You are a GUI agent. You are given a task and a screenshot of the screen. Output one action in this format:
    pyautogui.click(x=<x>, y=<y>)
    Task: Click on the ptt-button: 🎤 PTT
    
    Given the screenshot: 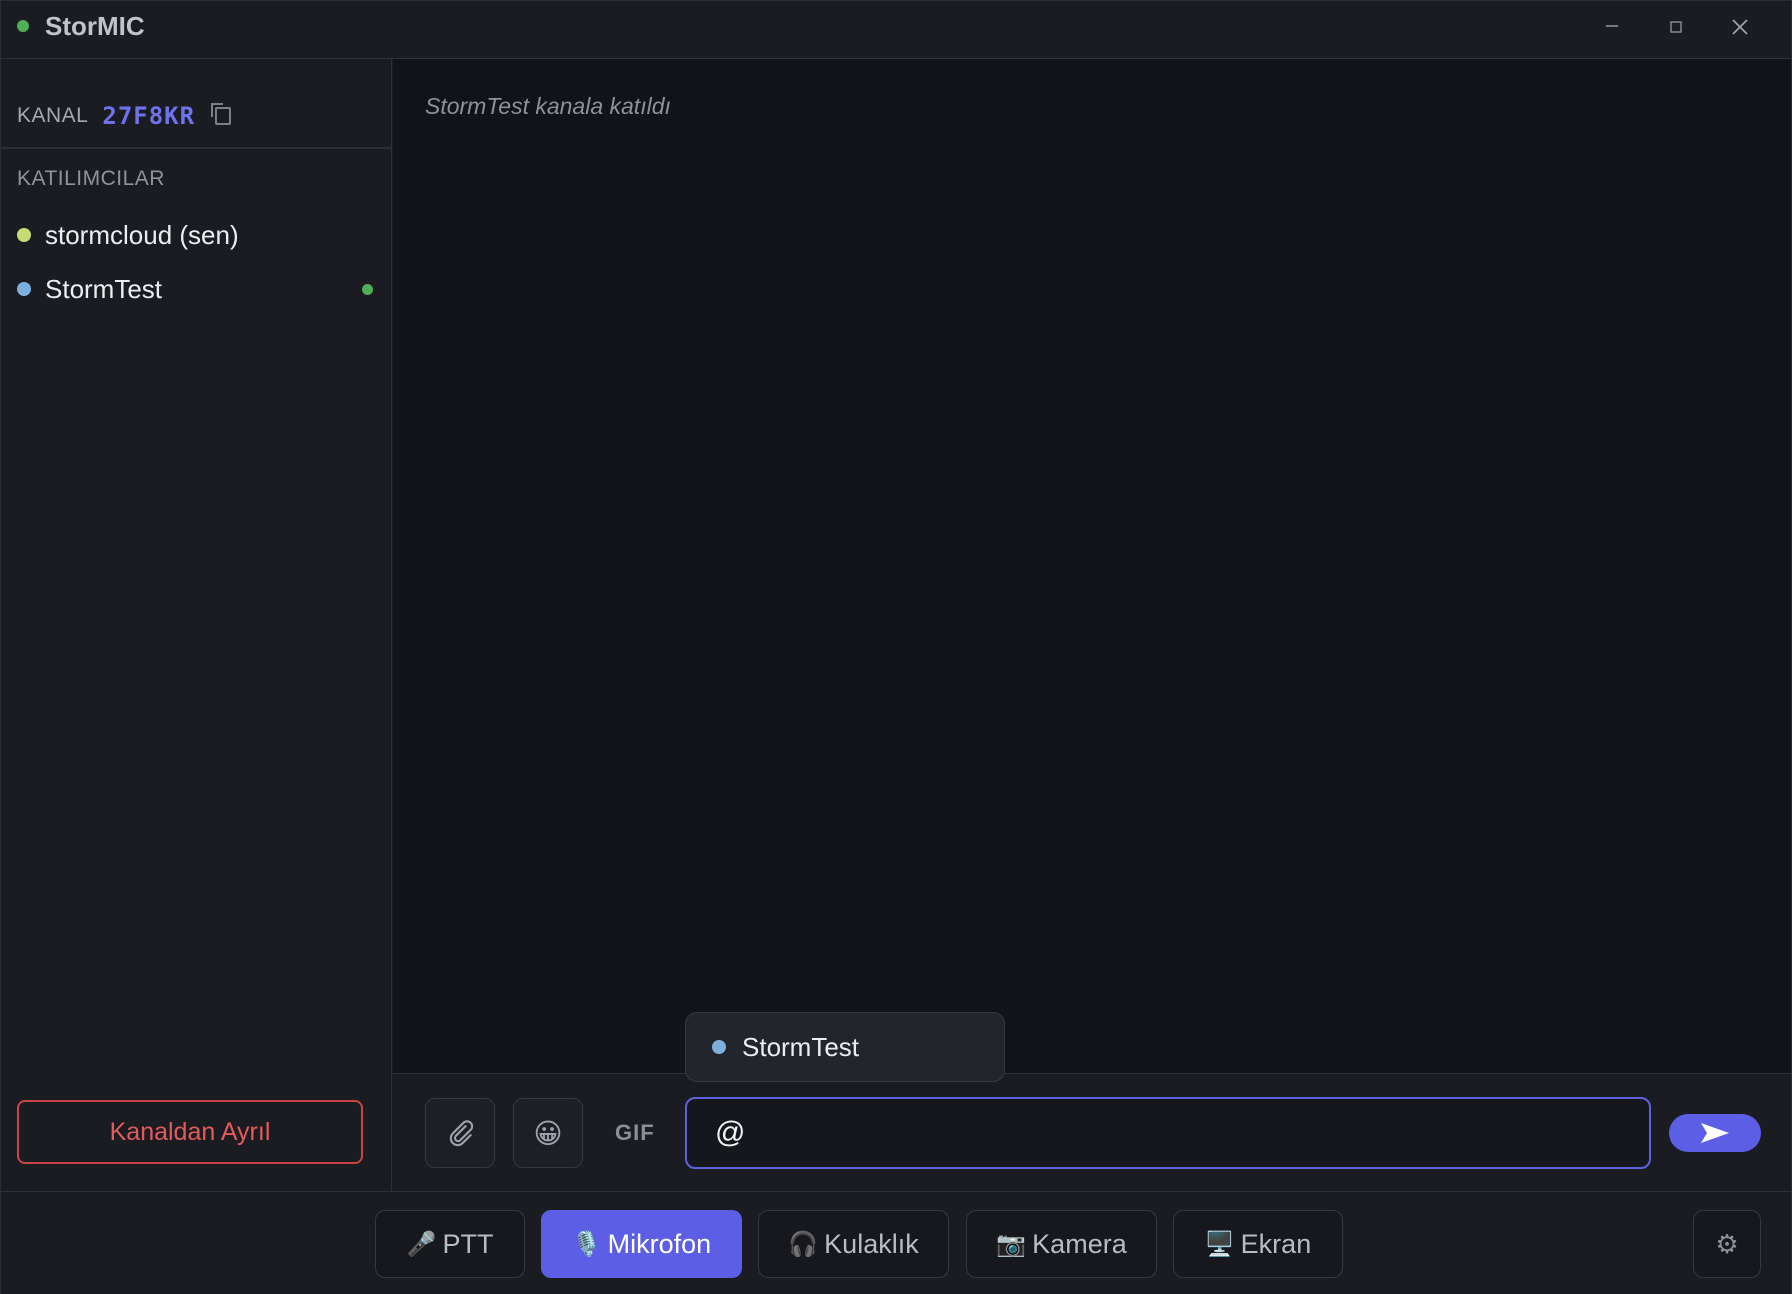 What is the action you would take?
    pyautogui.click(x=450, y=1244)
    